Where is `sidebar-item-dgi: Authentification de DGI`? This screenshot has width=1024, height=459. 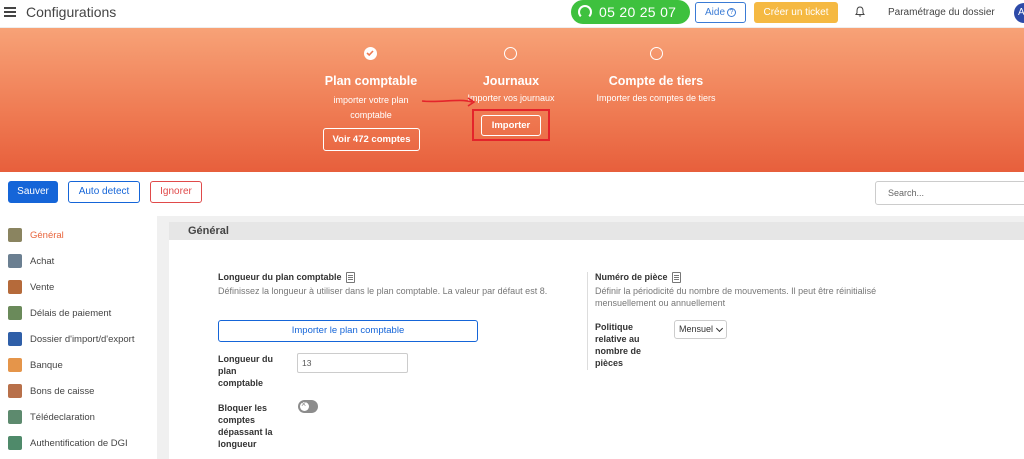 sidebar-item-dgi: Authentification de DGI is located at coordinates (78, 444).